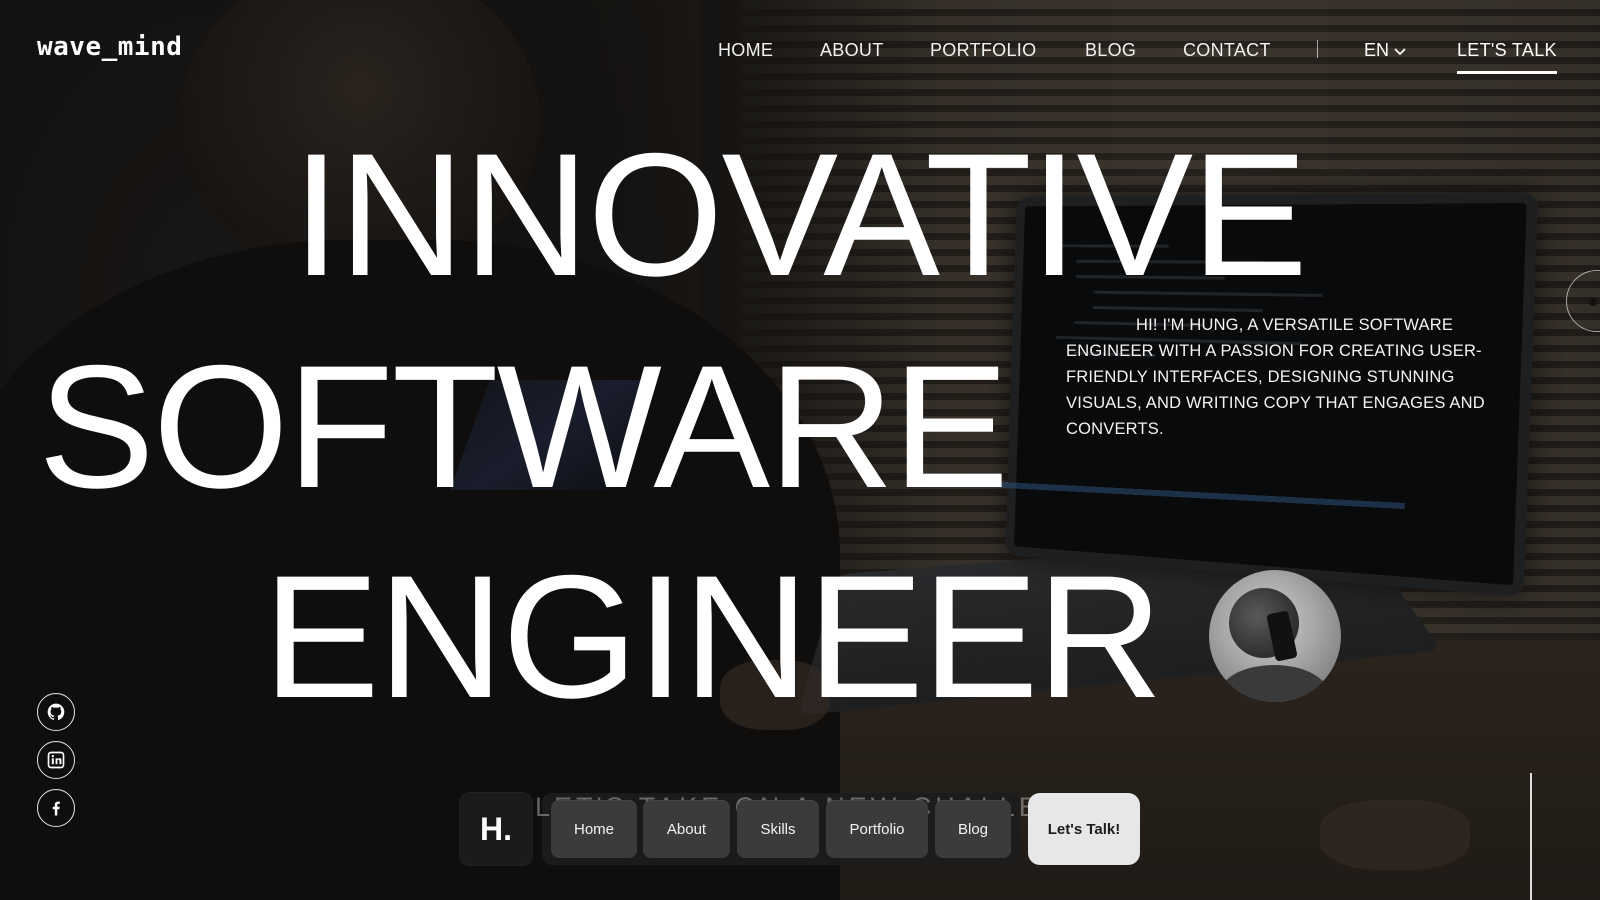 Image resolution: width=1600 pixels, height=900 pixels. Describe the element at coordinates (1227, 50) in the screenshot. I see `nav-contact: CONTACT` at that location.